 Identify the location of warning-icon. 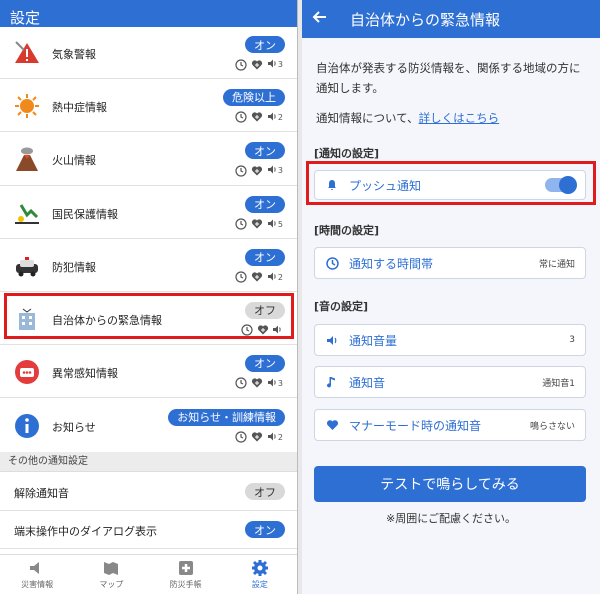
(27, 53).